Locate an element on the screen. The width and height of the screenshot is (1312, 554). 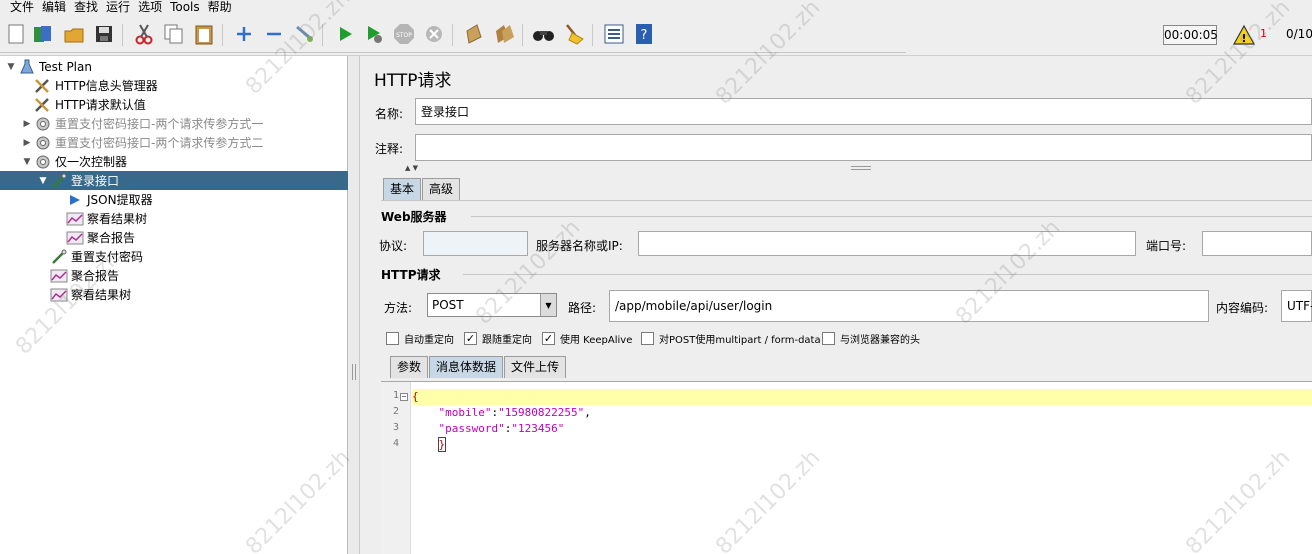
warning-icon: ! is located at coordinates (1244, 35).